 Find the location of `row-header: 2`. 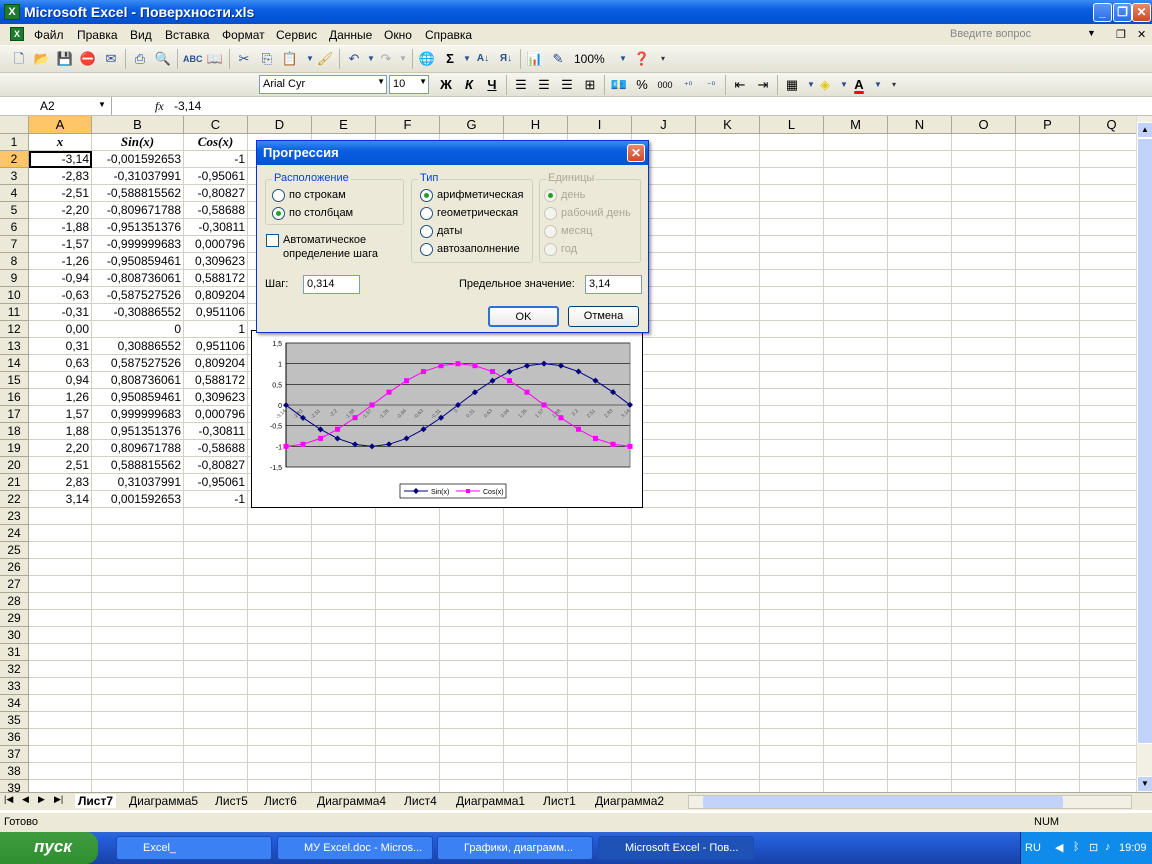

row-header: 2 is located at coordinates (14, 159).